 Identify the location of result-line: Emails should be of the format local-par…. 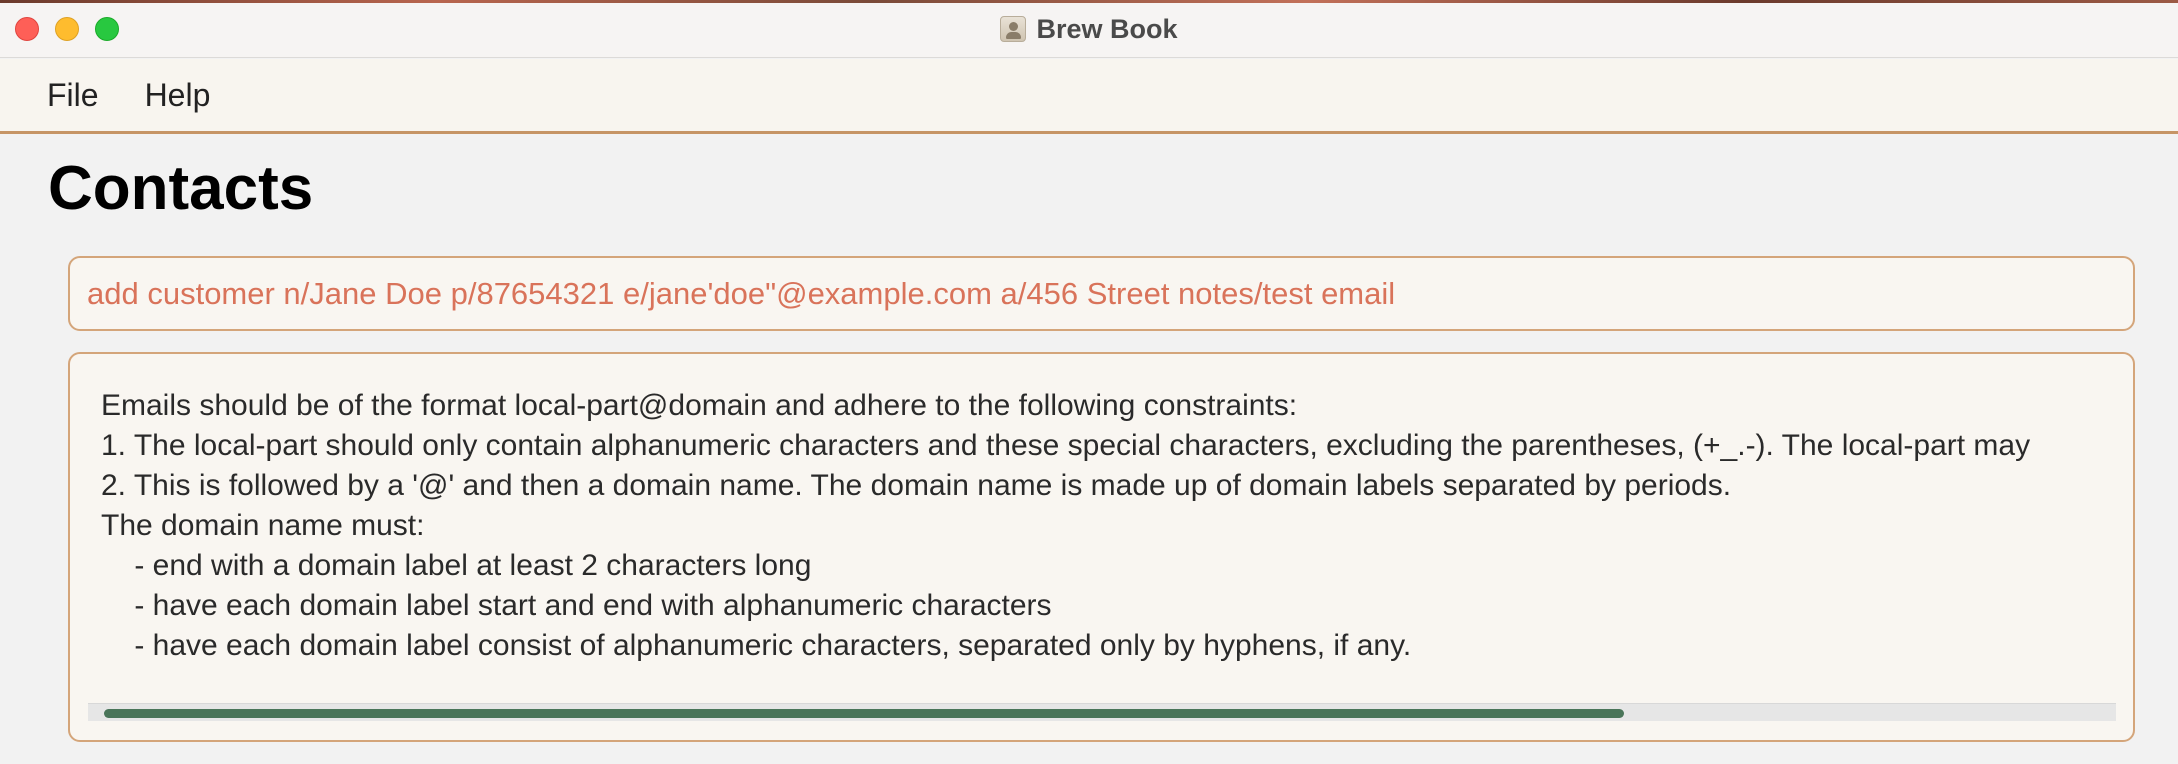
(699, 405).